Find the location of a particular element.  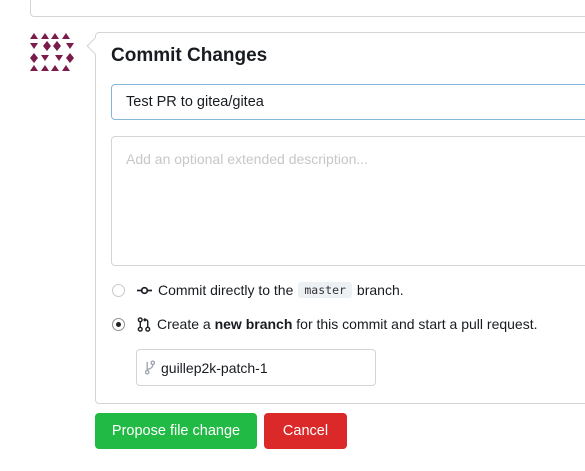

commit-changes-title: Commit Changes is located at coordinates (189, 55).